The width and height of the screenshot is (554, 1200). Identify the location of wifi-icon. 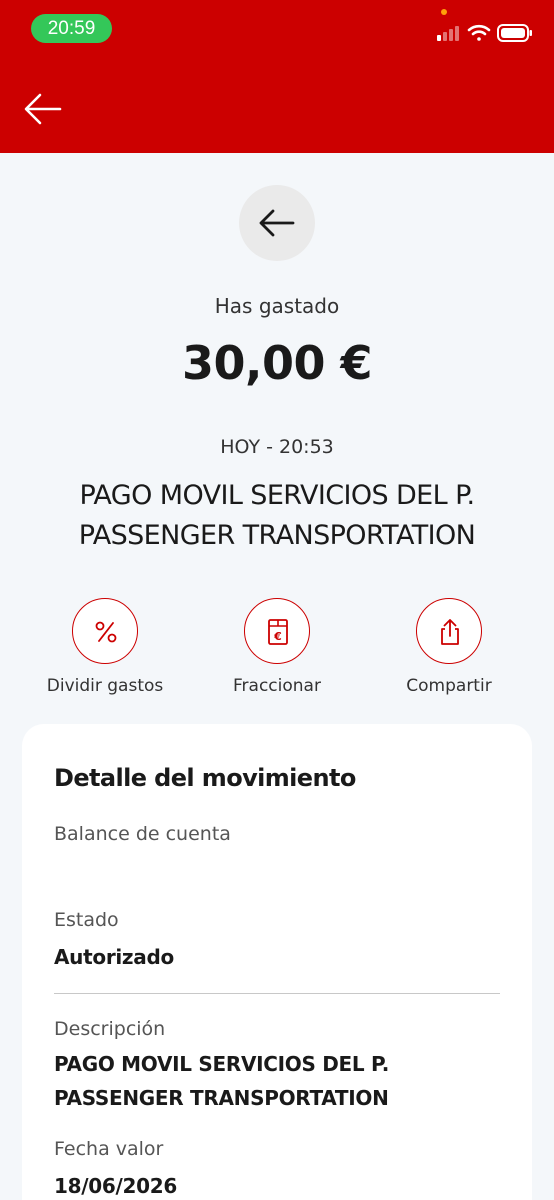
(479, 32).